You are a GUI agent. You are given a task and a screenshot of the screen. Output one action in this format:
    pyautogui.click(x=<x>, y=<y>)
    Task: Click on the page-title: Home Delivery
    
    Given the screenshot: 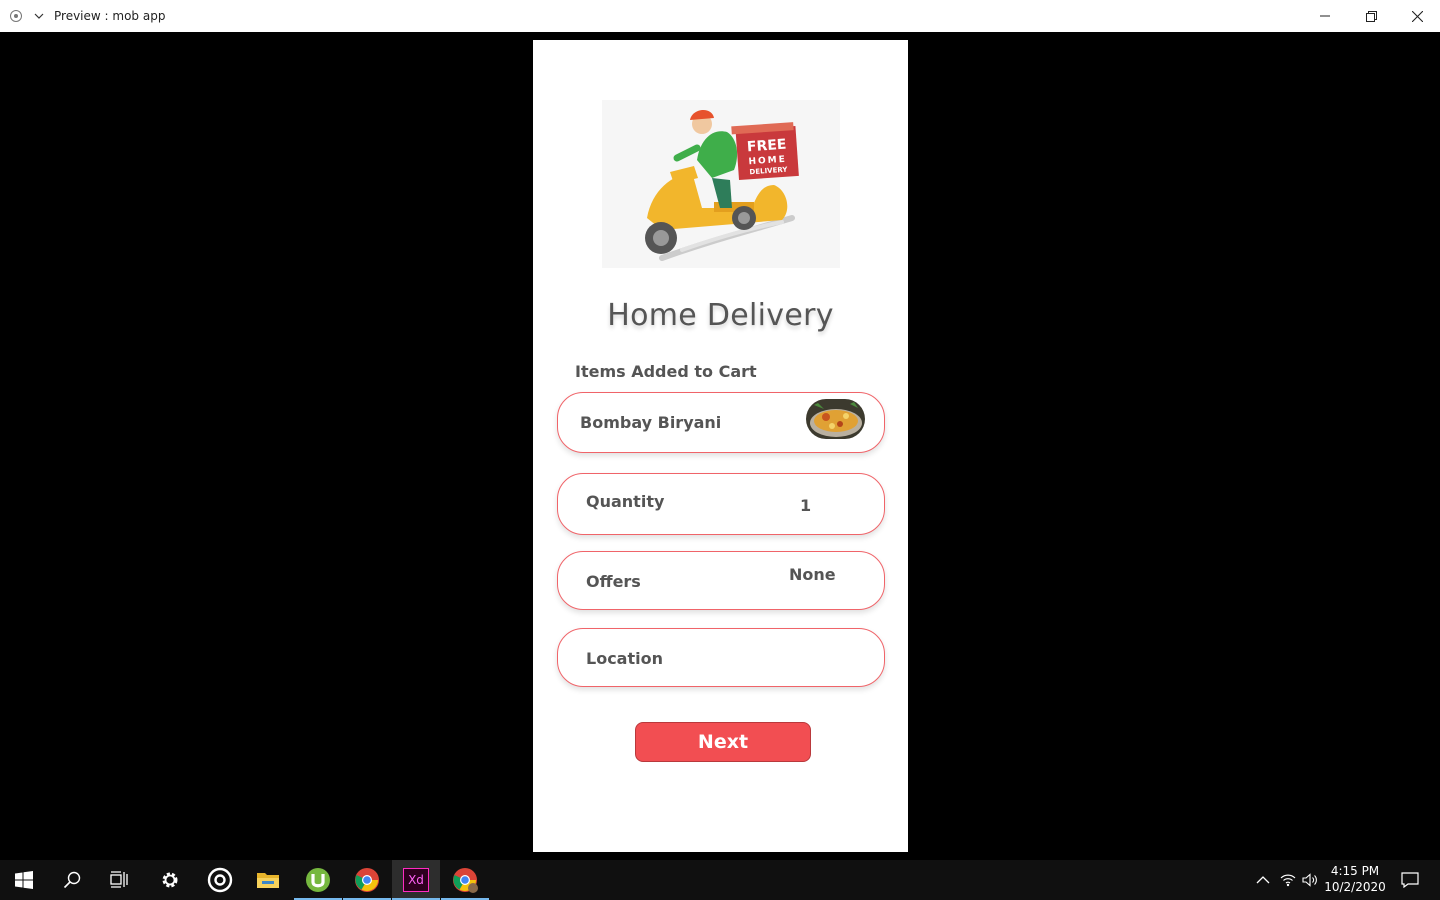 What is the action you would take?
    pyautogui.click(x=720, y=315)
    